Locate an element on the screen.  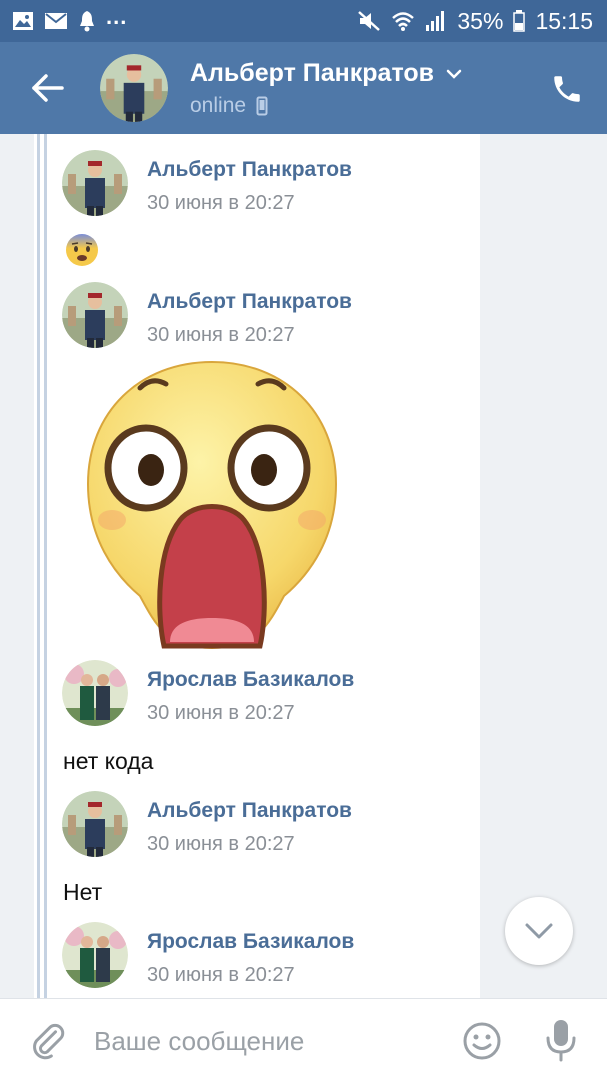
voice-message-button is located at coordinates (561, 1040).